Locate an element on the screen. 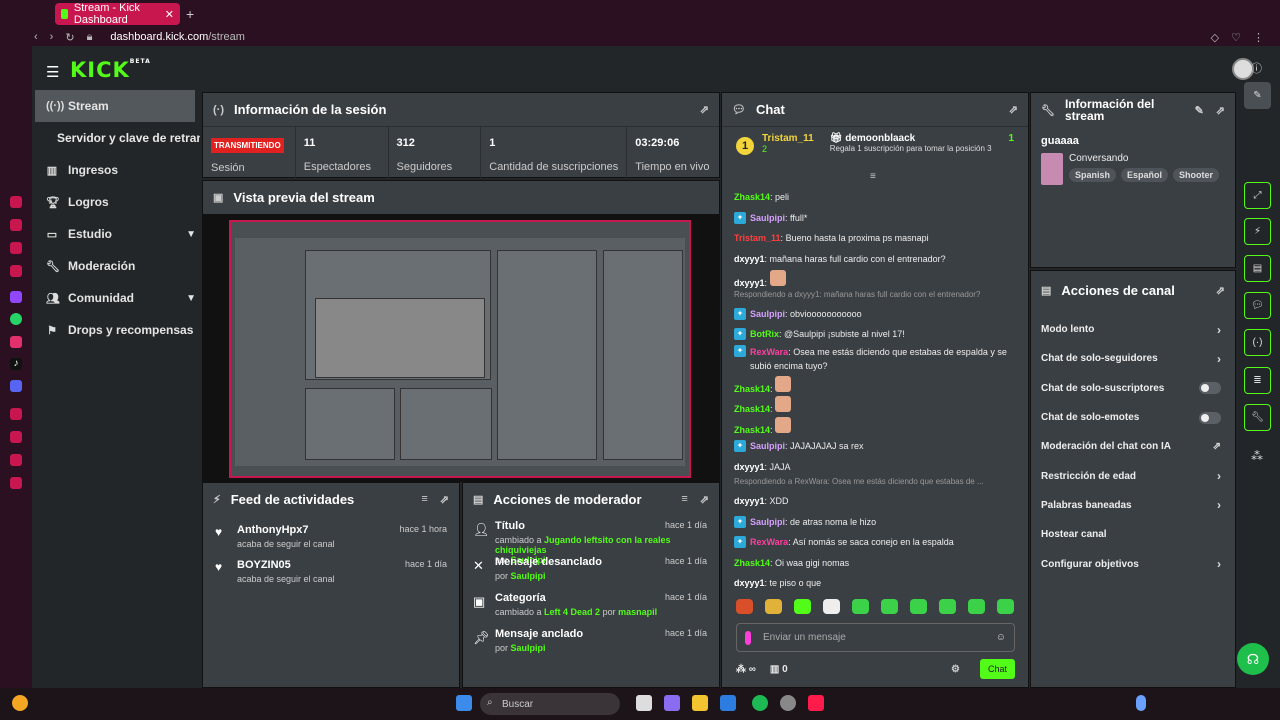 The image size is (1280, 720). channel-action-item: Configurar objetivos › is located at coordinates (1133, 563).